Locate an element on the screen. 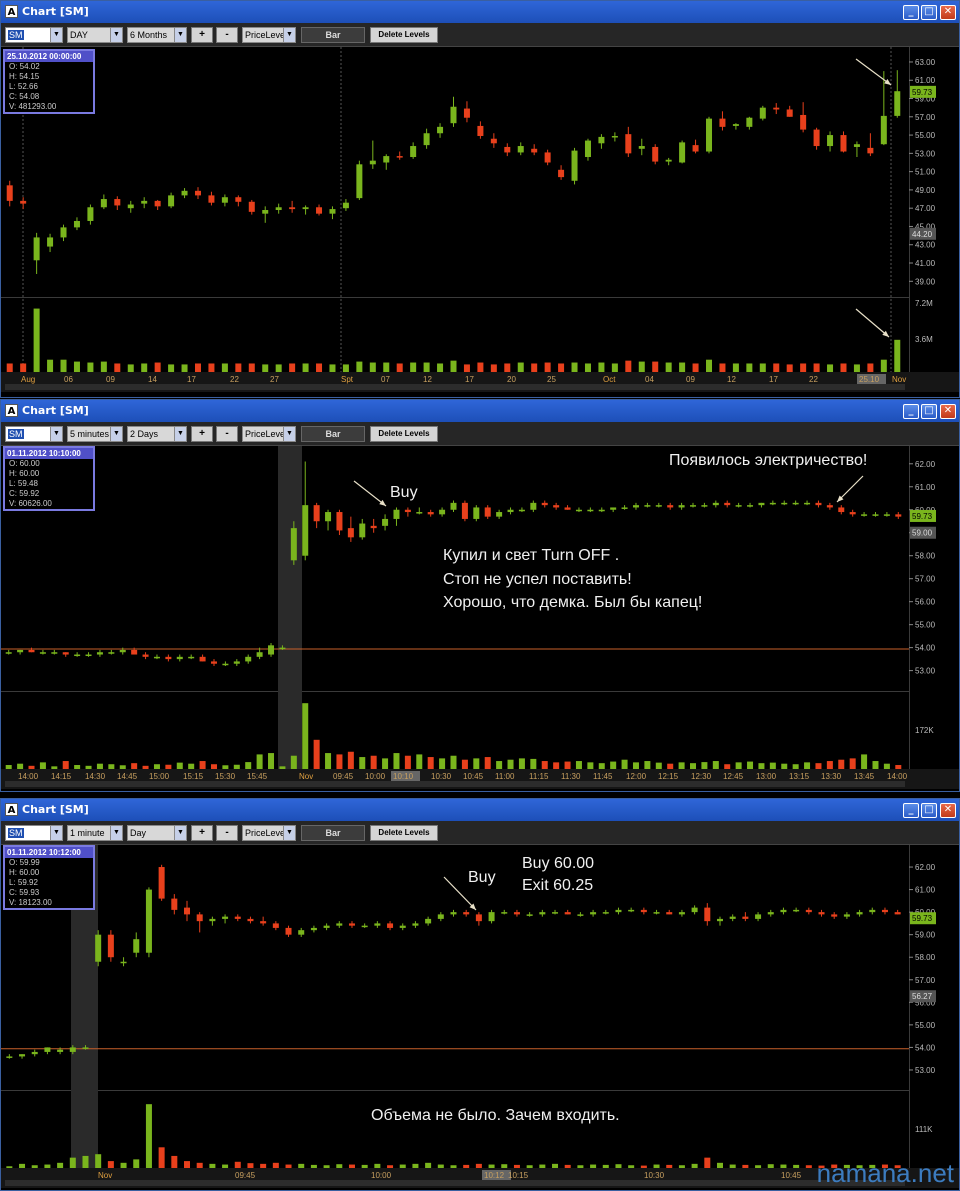 Image resolution: width=960 pixels, height=1191 pixels. range-select: 6 Months ▼ is located at coordinates (157, 35).